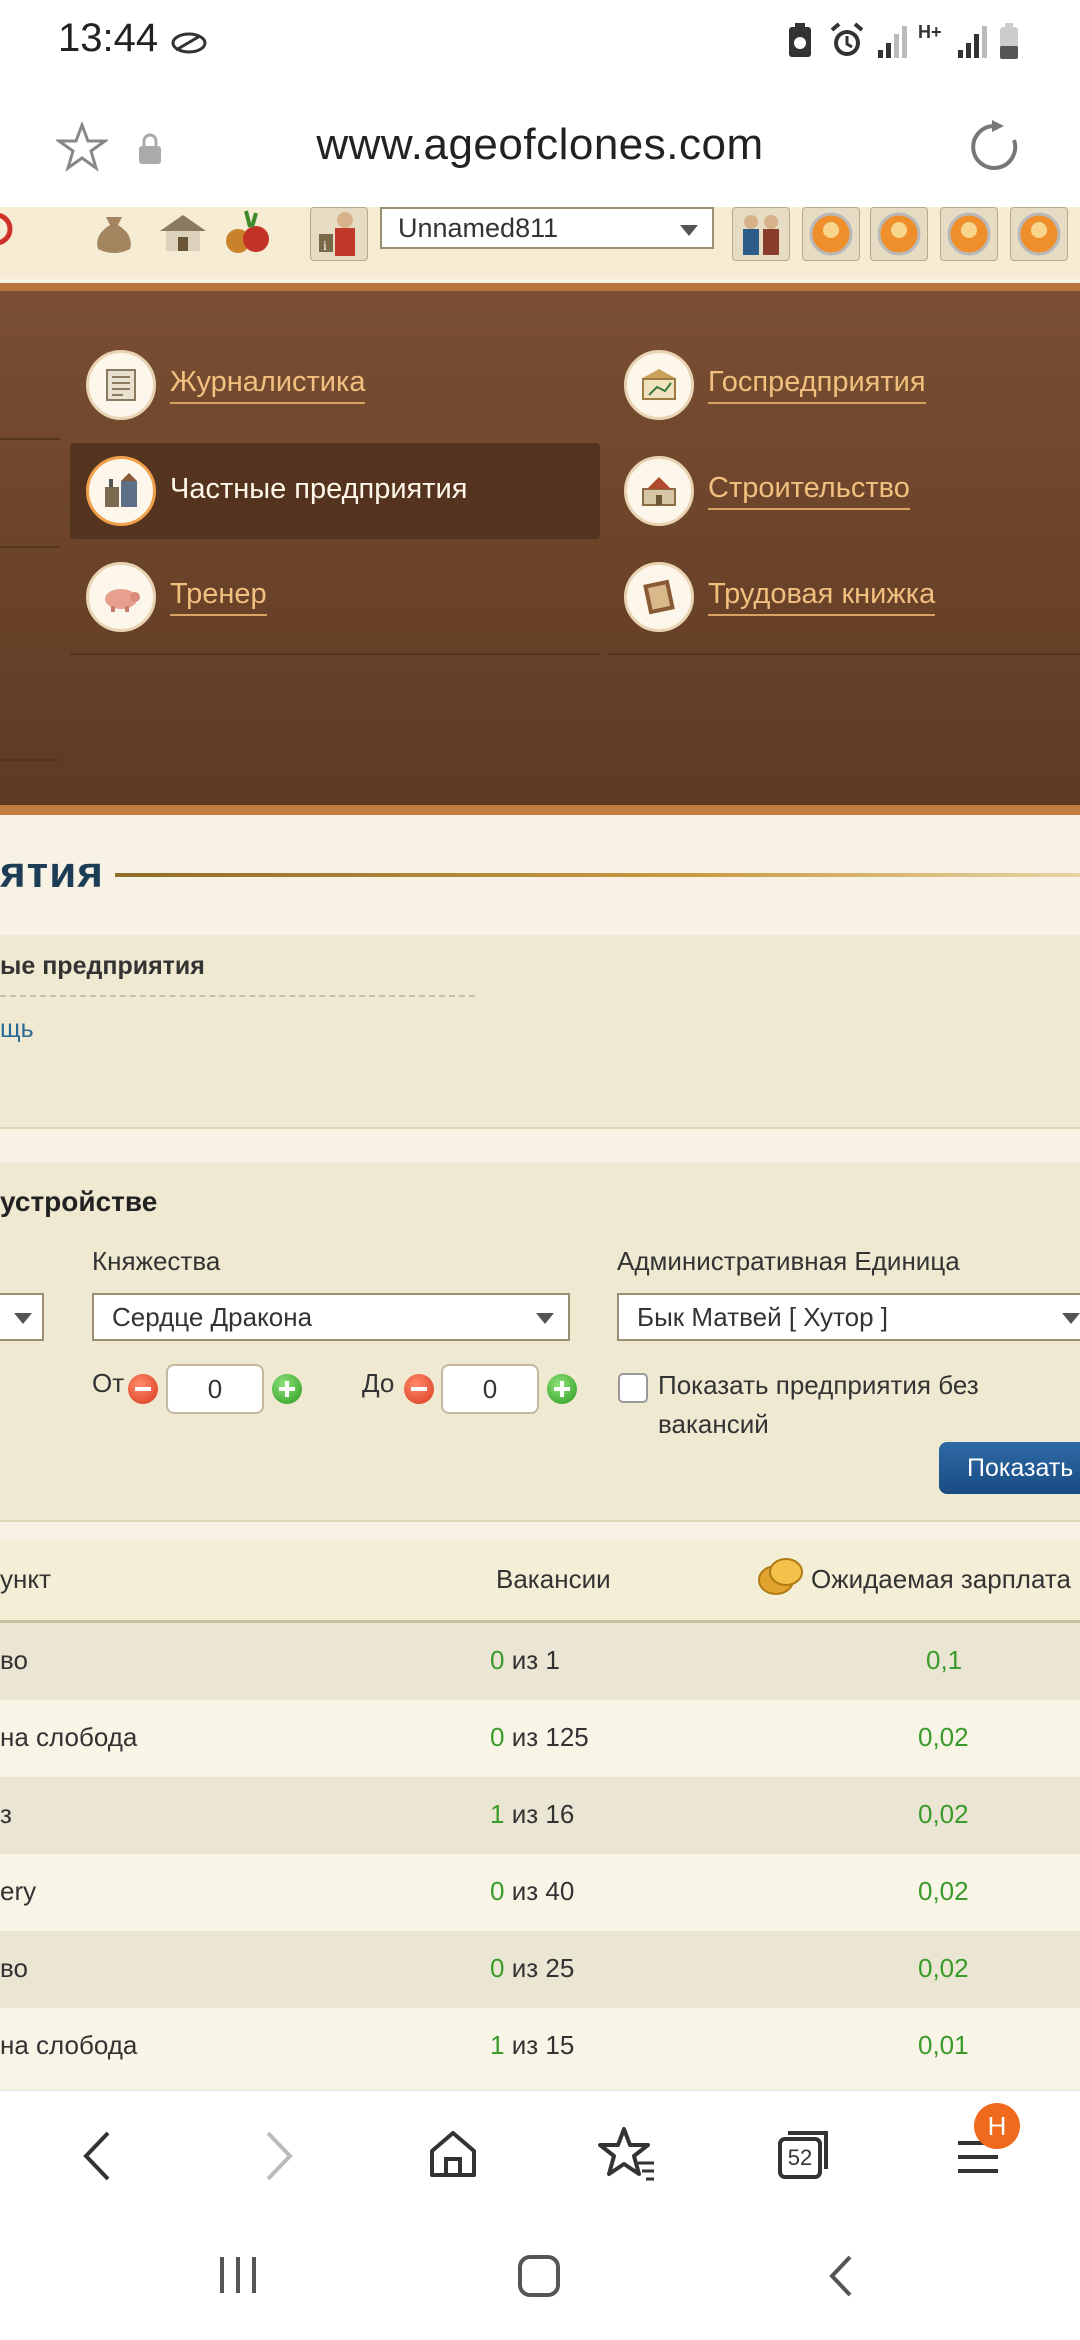 The width and height of the screenshot is (1080, 2340). I want to click on to-input: 0, so click(490, 1389).